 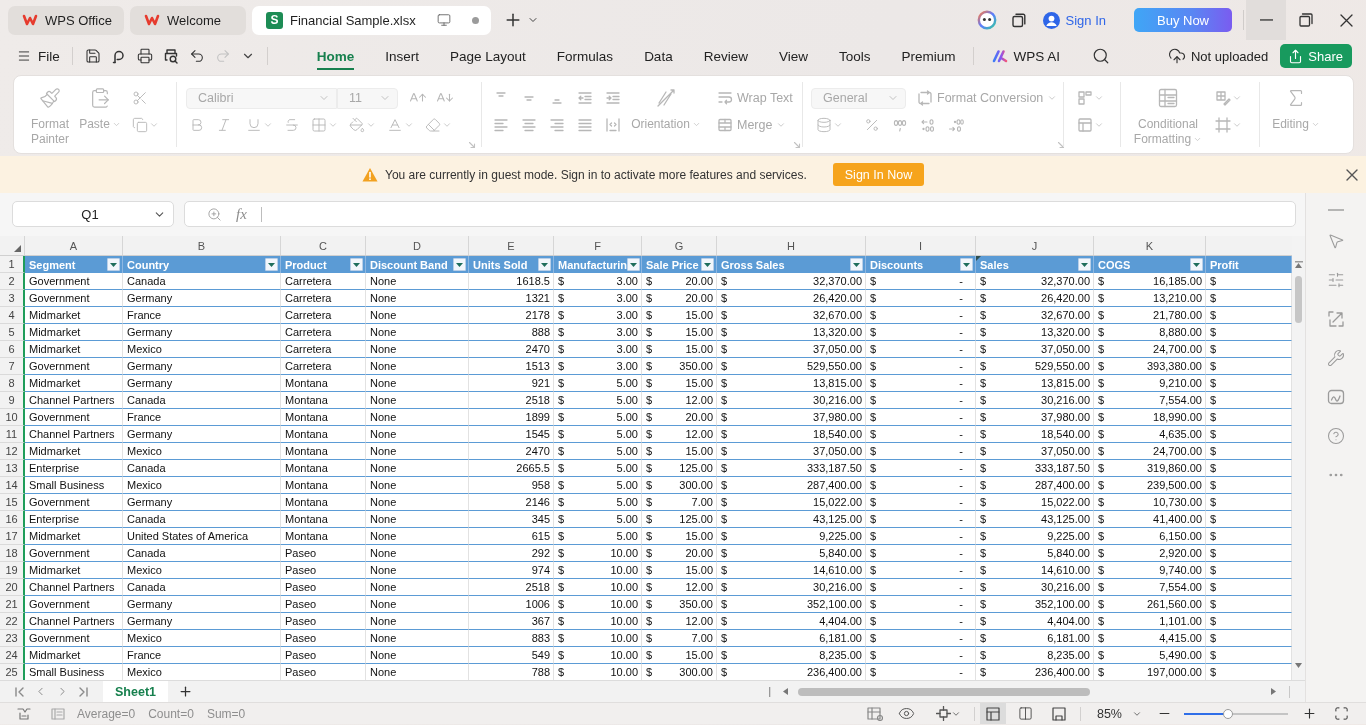 I want to click on restore-icon, so click(x=1306, y=20).